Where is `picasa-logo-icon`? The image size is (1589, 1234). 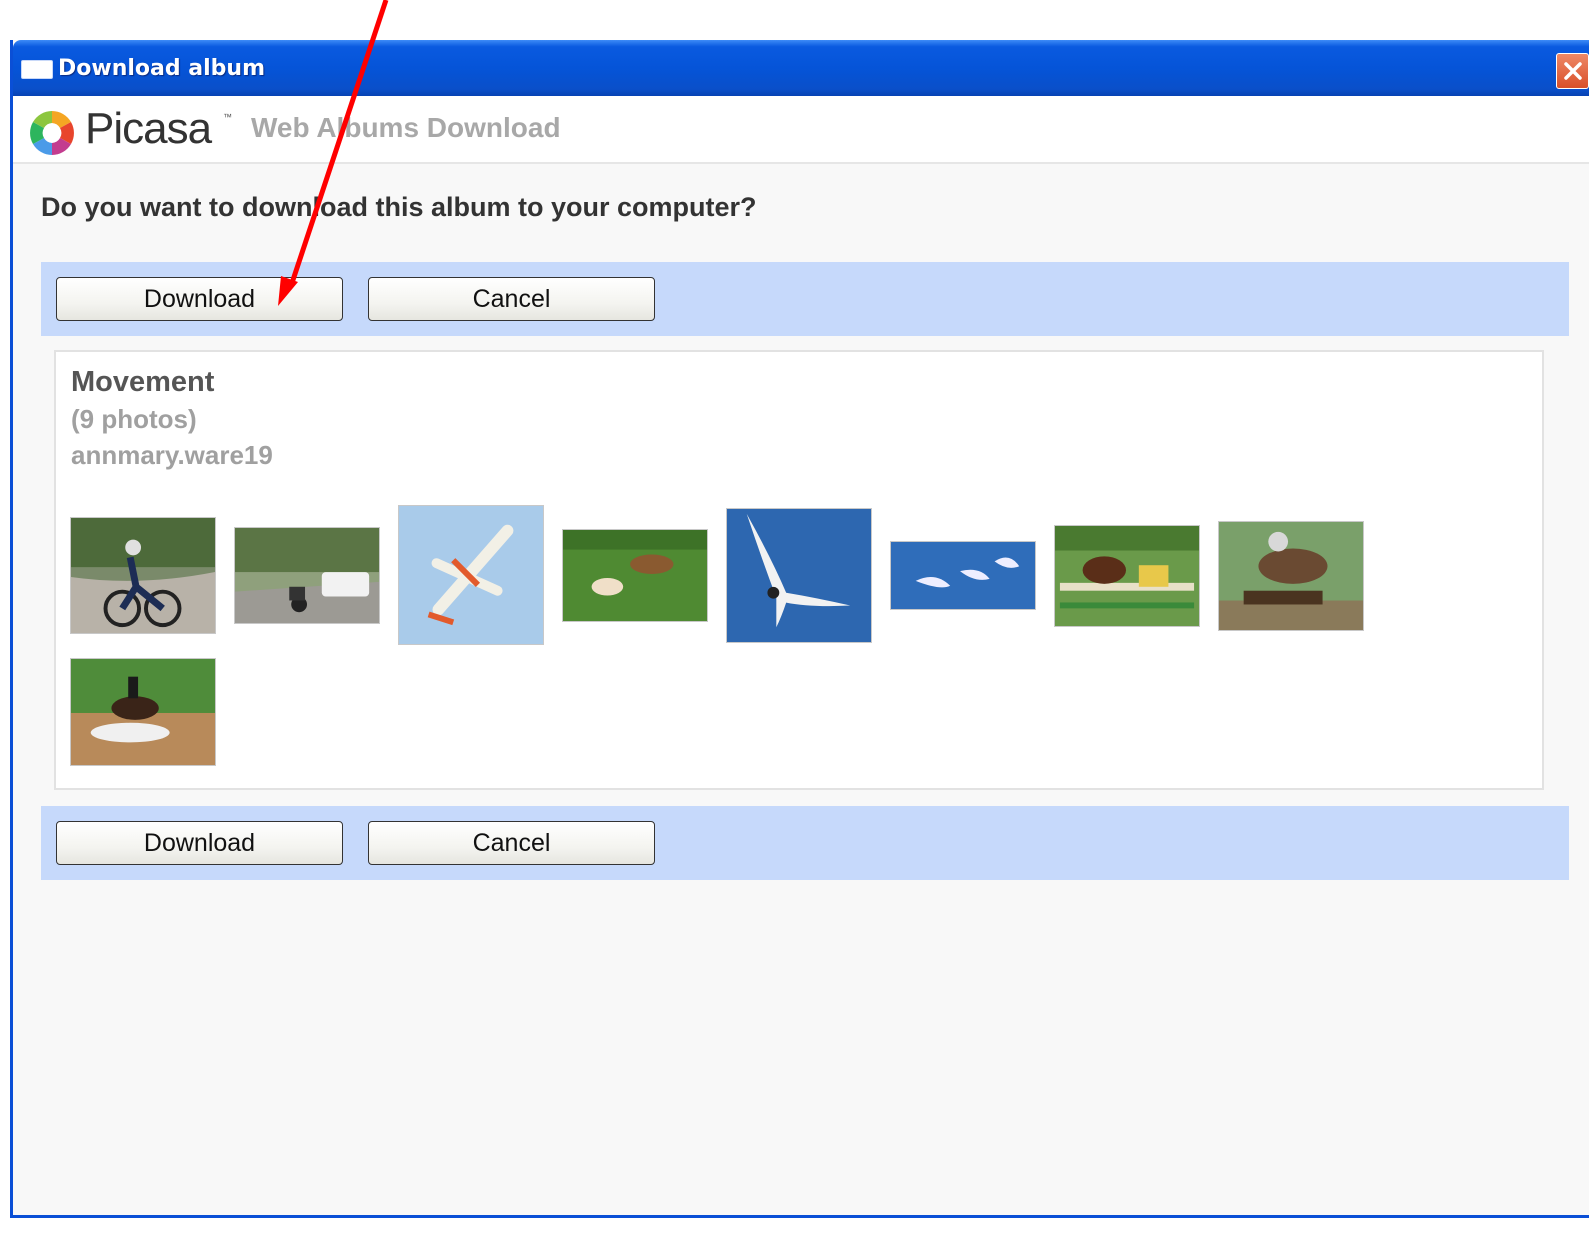
picasa-logo-icon is located at coordinates (52, 133).